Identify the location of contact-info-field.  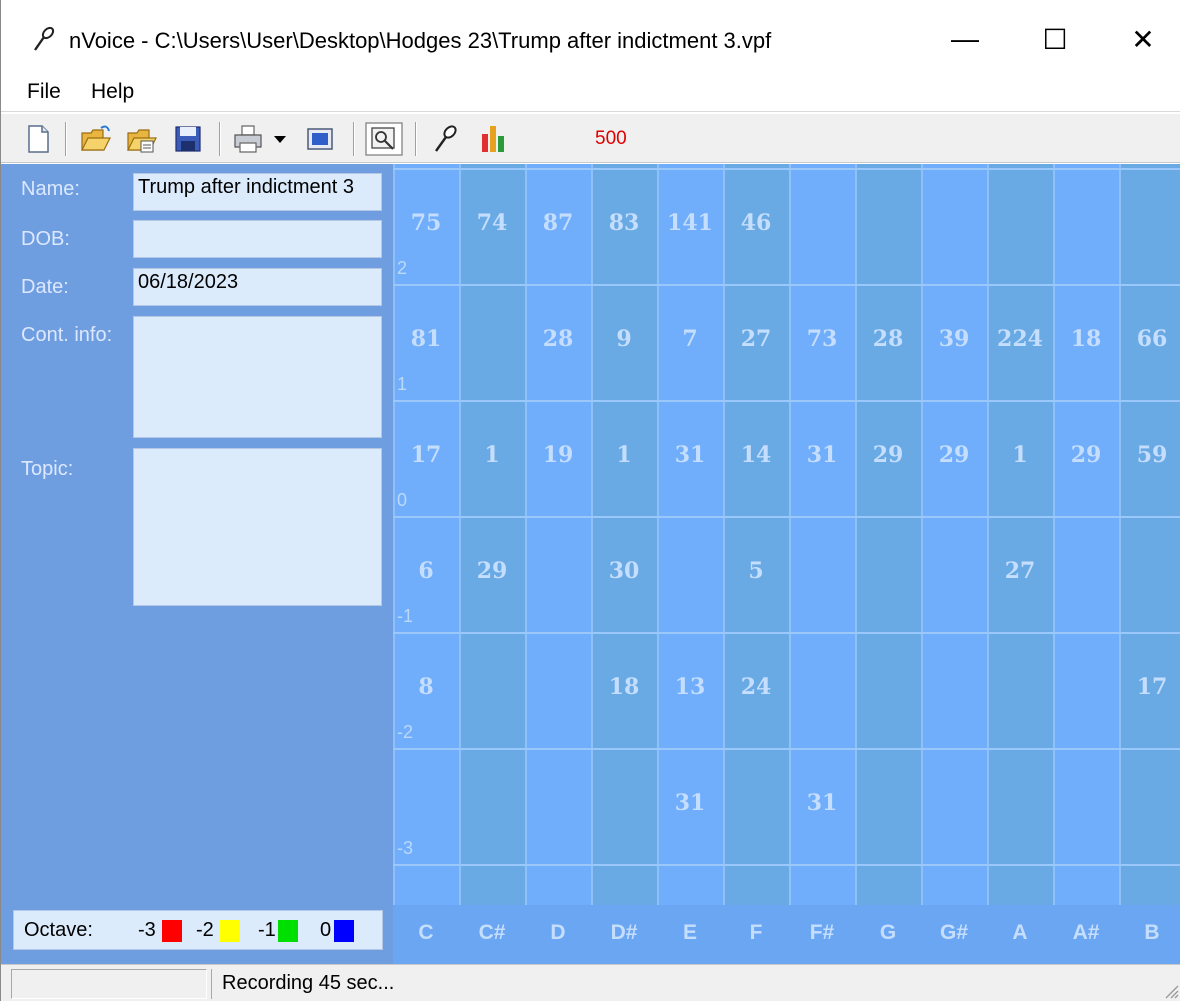
(257, 377).